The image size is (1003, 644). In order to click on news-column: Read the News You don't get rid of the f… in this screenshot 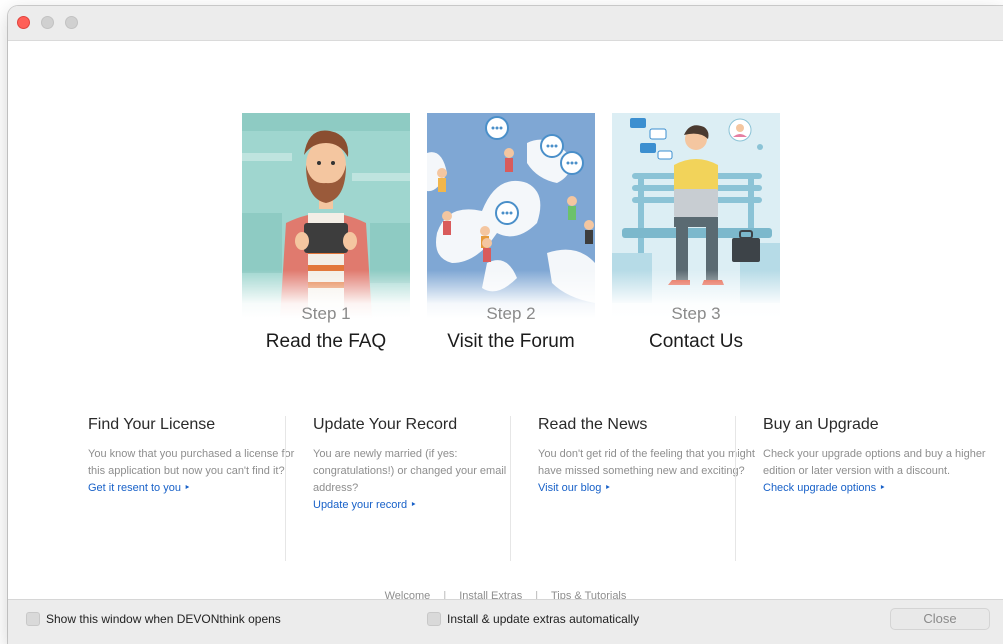, I will do `click(650, 488)`.